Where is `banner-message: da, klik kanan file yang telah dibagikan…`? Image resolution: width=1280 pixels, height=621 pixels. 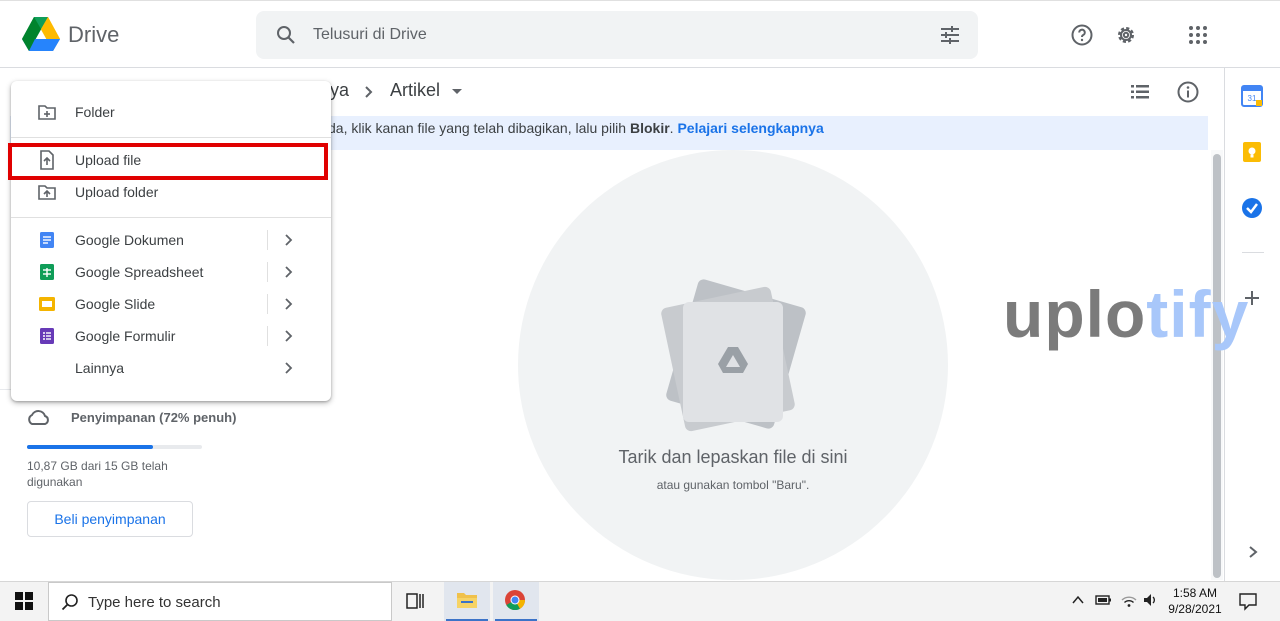
banner-message: da, klik kanan file yang telah dibagikan… is located at coordinates (576, 128).